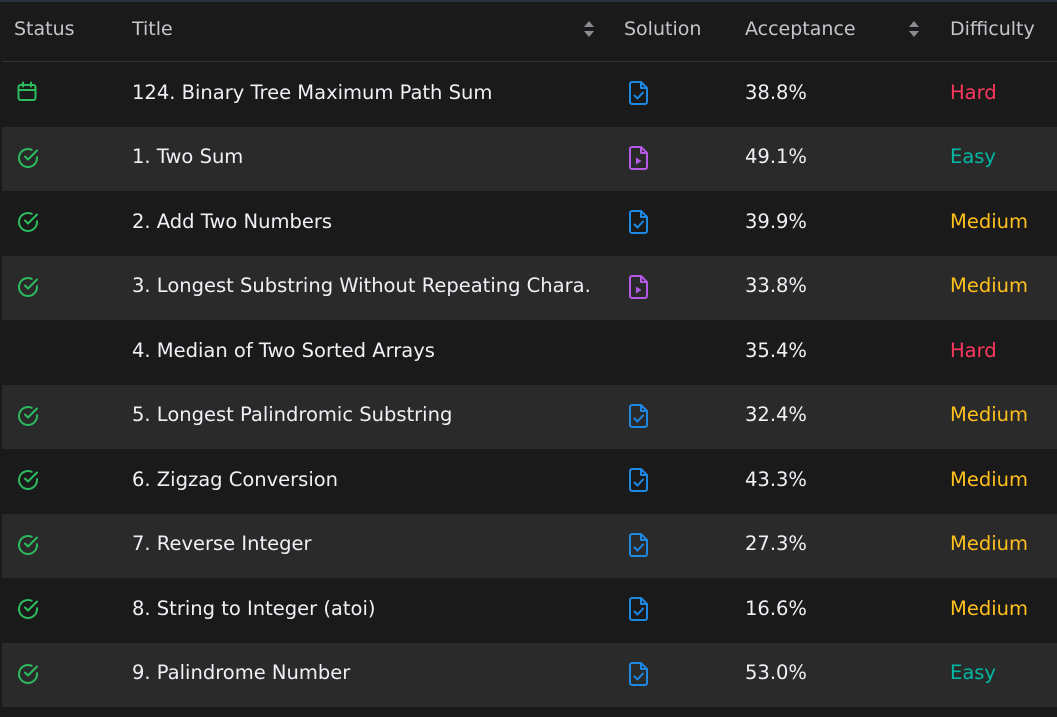  I want to click on table-row: 2. Add Two Numbers 39.9% Medium, so click(529, 223).